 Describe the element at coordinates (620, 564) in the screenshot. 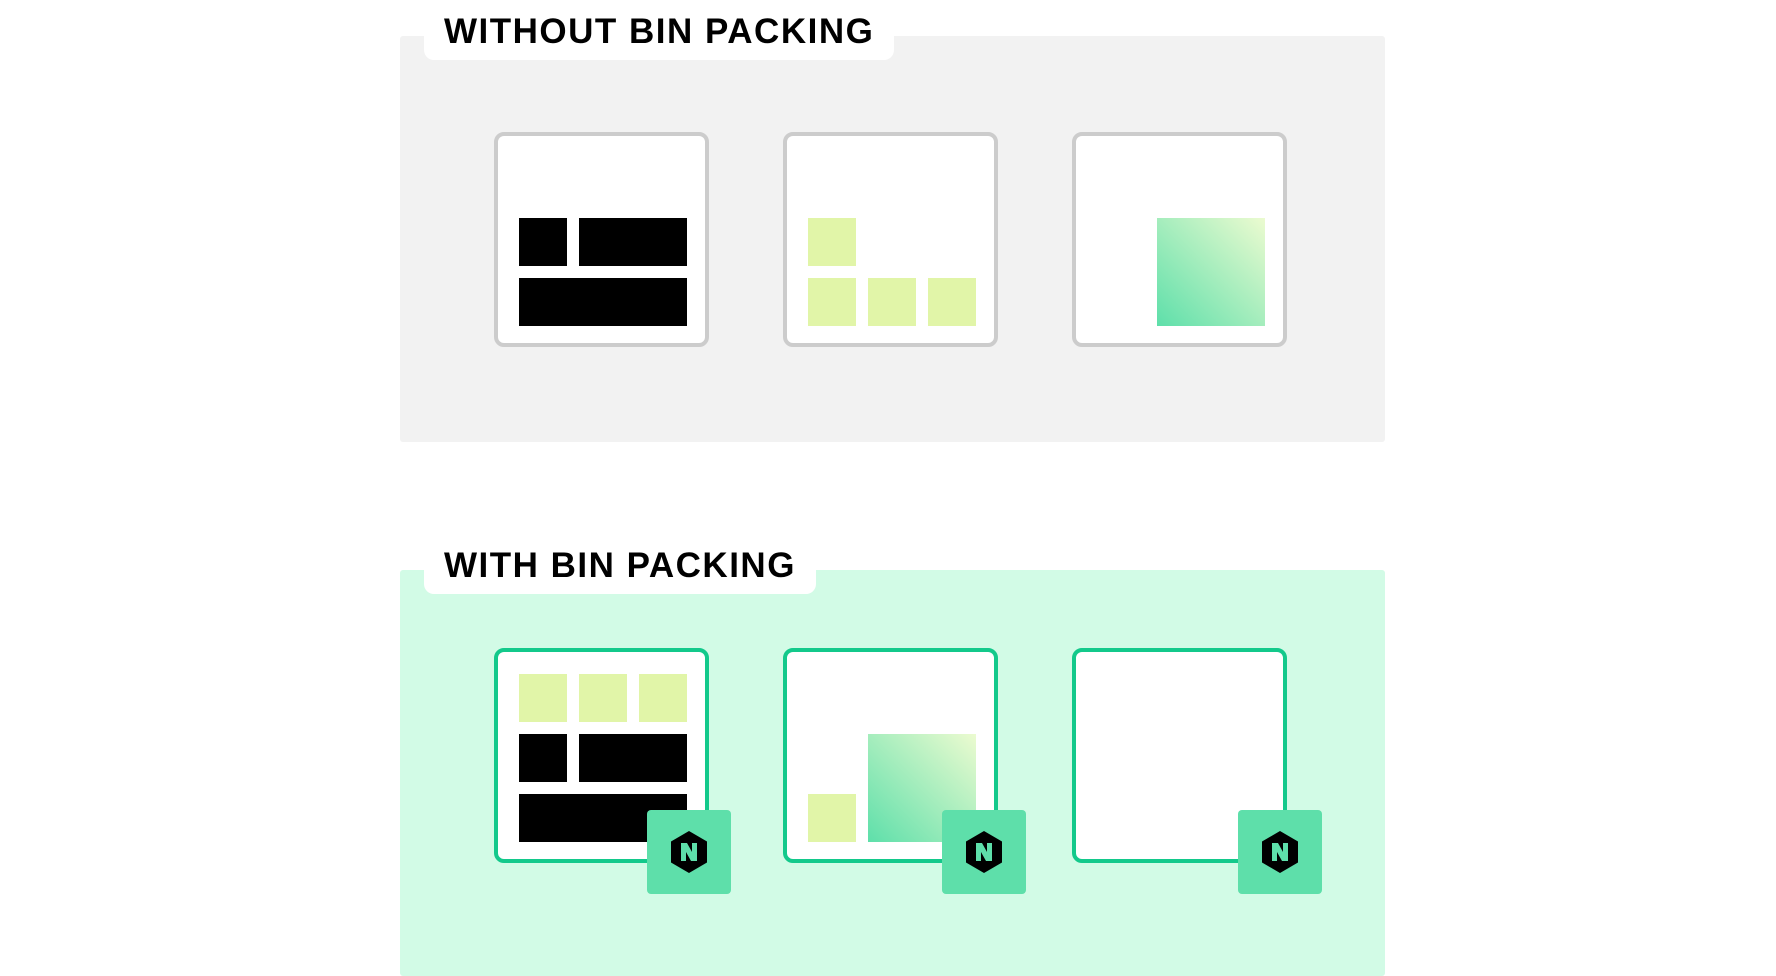

I see `panel-title-with: WITH BIN PACKING` at that location.